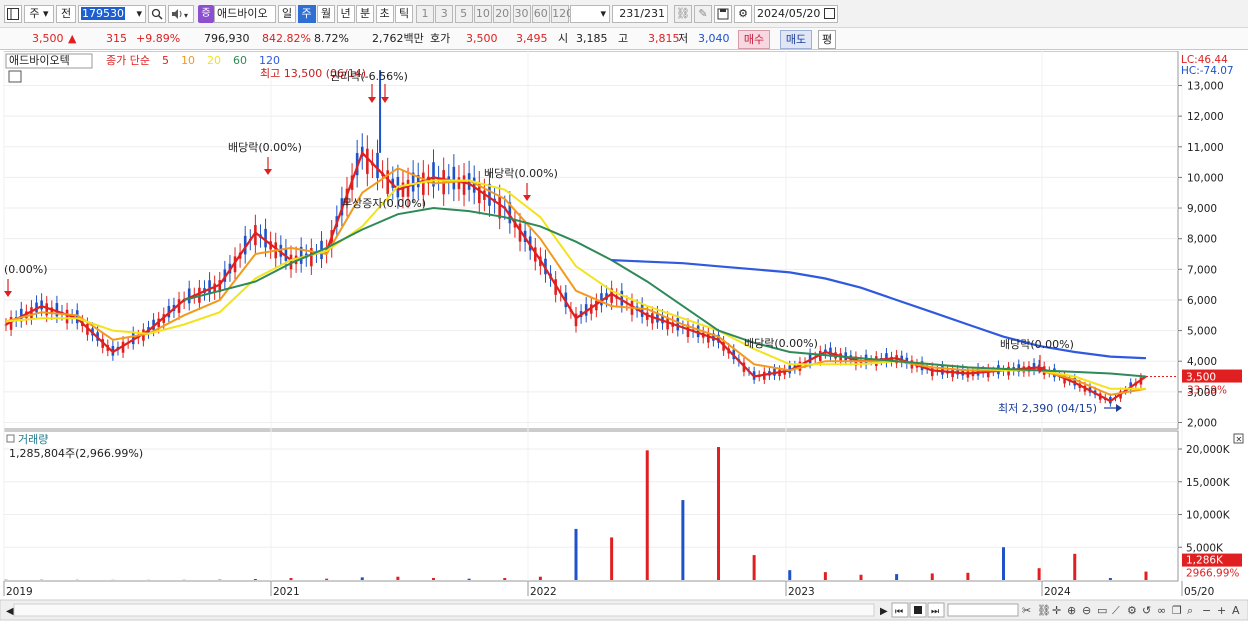 The height and width of the screenshot is (621, 1248). Describe the element at coordinates (640, 14) in the screenshot. I see `data-count-field: 231/231` at that location.